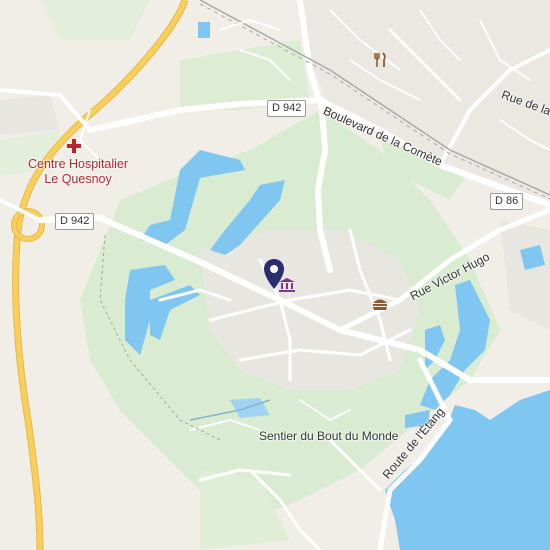 This screenshot has height=550, width=550. I want to click on path-label-sentier-bout-du-monde: Sentier du Bout du Monde, so click(329, 436).